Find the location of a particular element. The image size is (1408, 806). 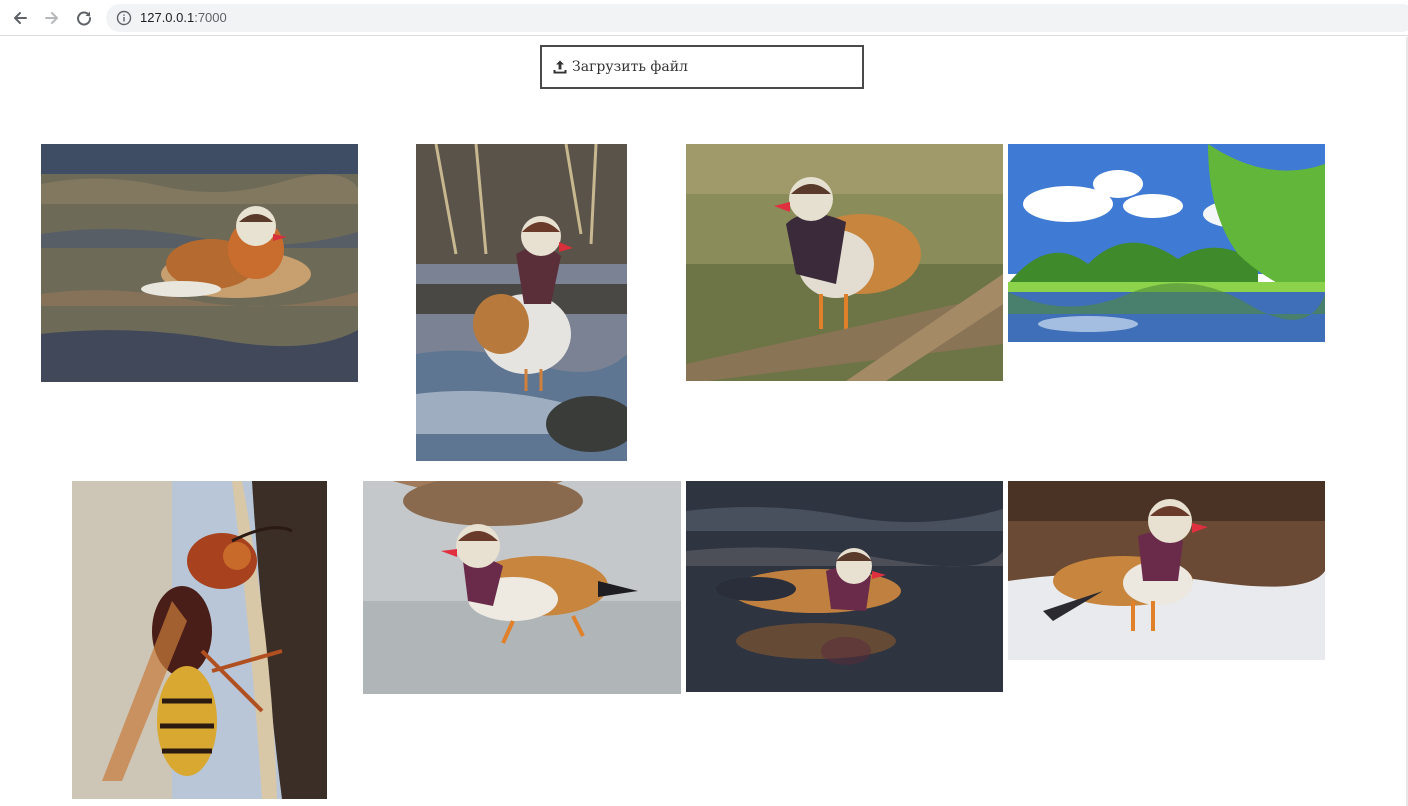

url-port: :7000 is located at coordinates (210, 17).